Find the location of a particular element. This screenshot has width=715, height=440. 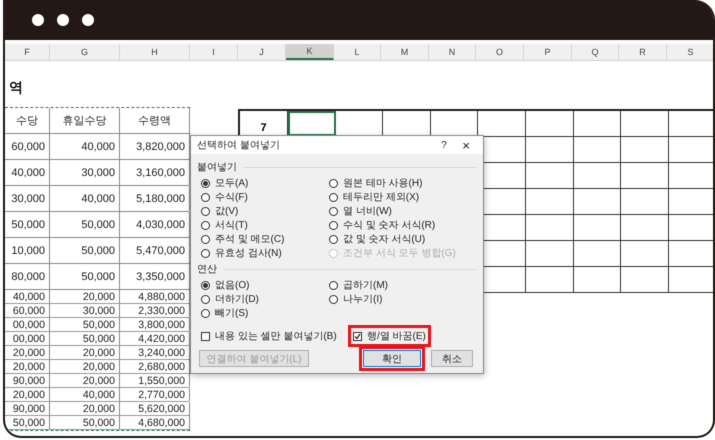

option-label: 원본 테마 사용(H) is located at coordinates (382, 183).